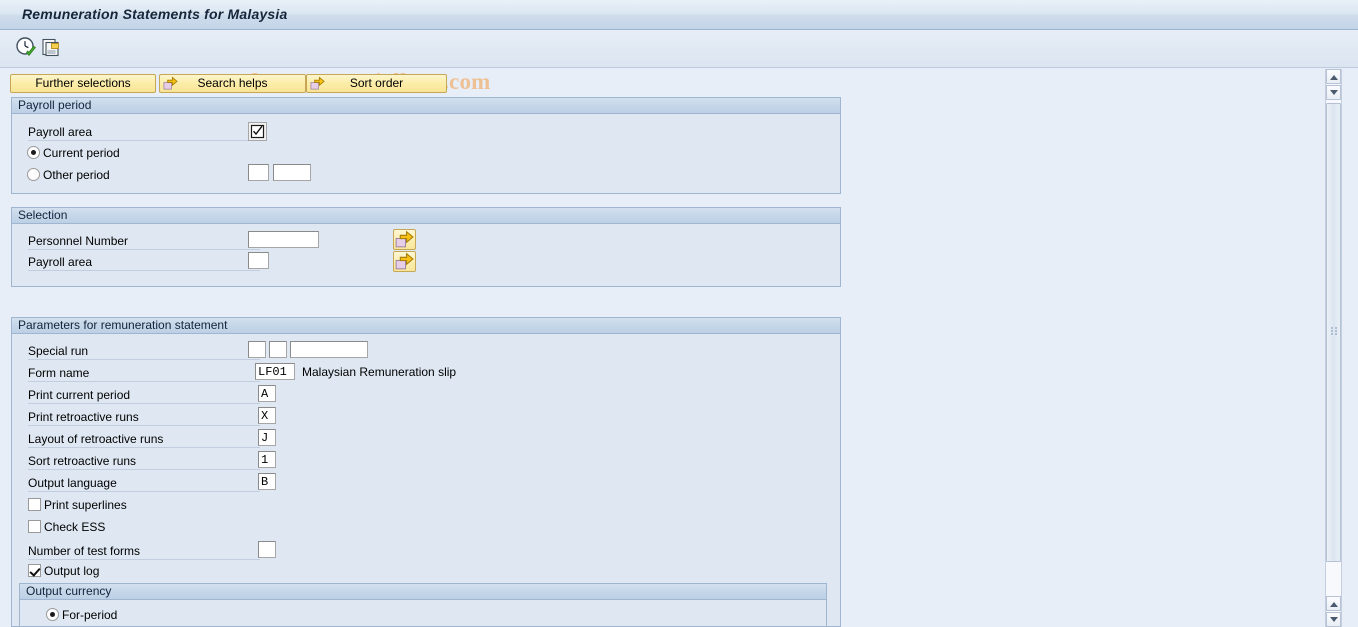  I want to click on layout-retroactive-runs-input, so click(267, 437).